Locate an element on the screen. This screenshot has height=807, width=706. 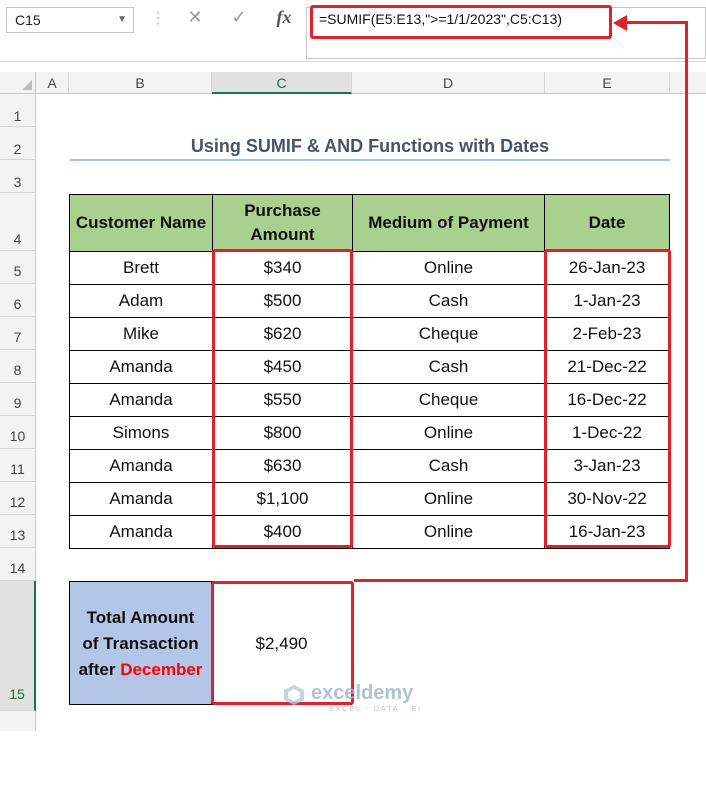
column-header-a: A is located at coordinates (52, 83).